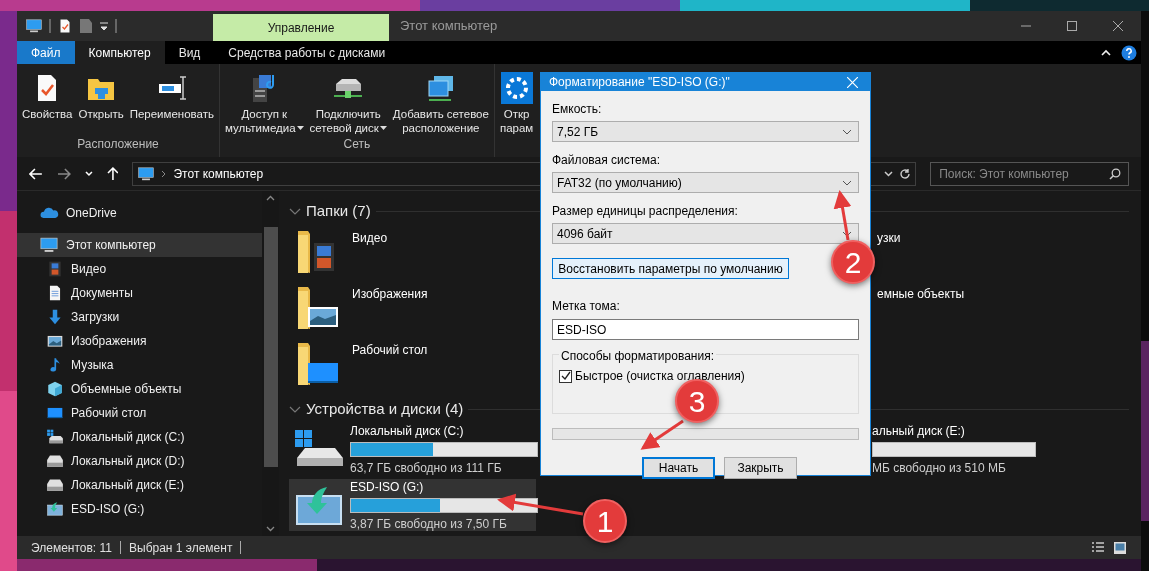  Describe the element at coordinates (939, 468) in the screenshot. I see `free-space-text: МБ свободно из 510 МБ` at that location.